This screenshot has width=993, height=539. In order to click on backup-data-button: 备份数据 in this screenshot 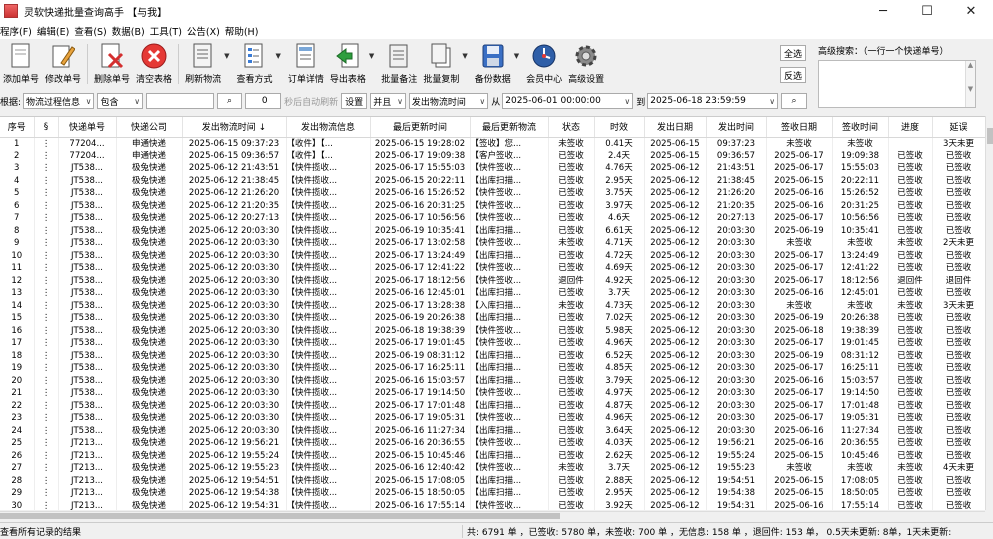, I will do `click(493, 64)`.